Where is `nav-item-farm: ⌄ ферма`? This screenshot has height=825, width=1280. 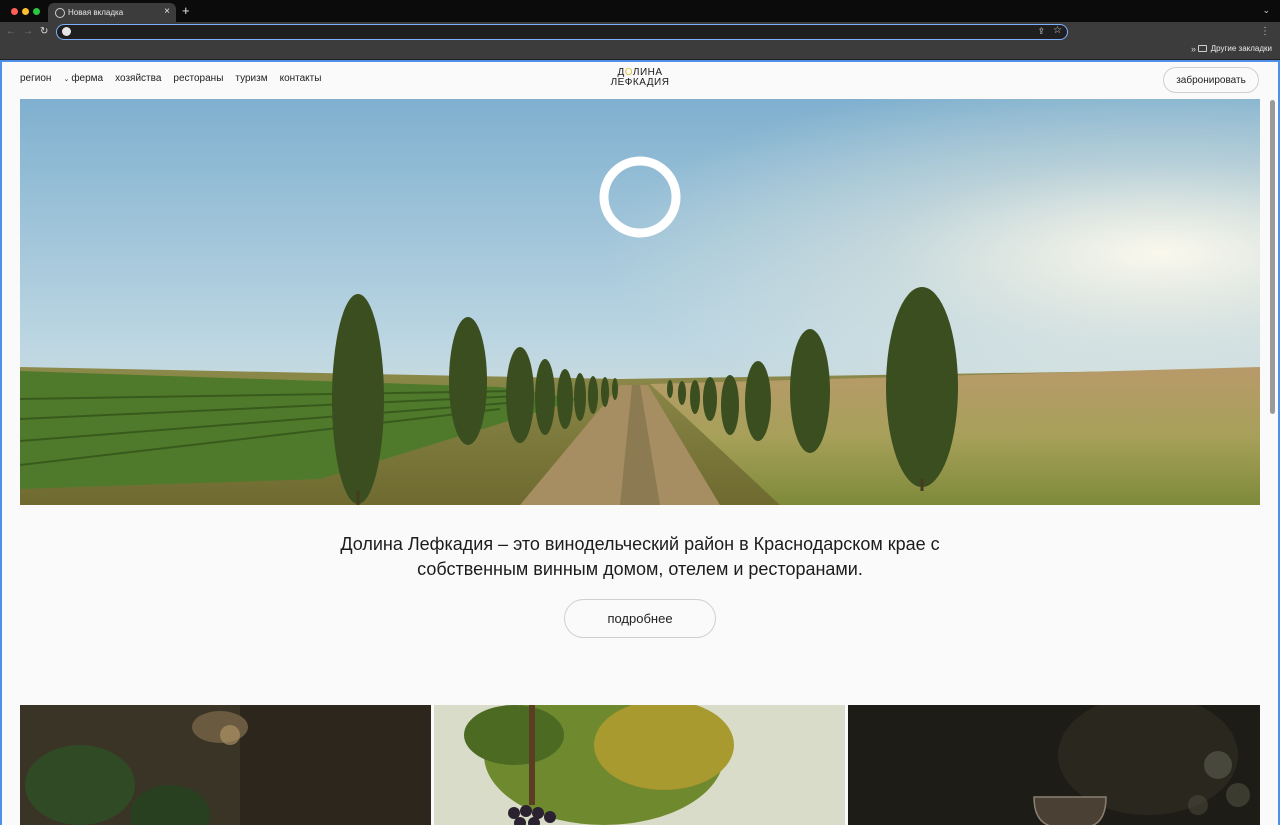
nav-item-farm: ⌄ ферма is located at coordinates (83, 78).